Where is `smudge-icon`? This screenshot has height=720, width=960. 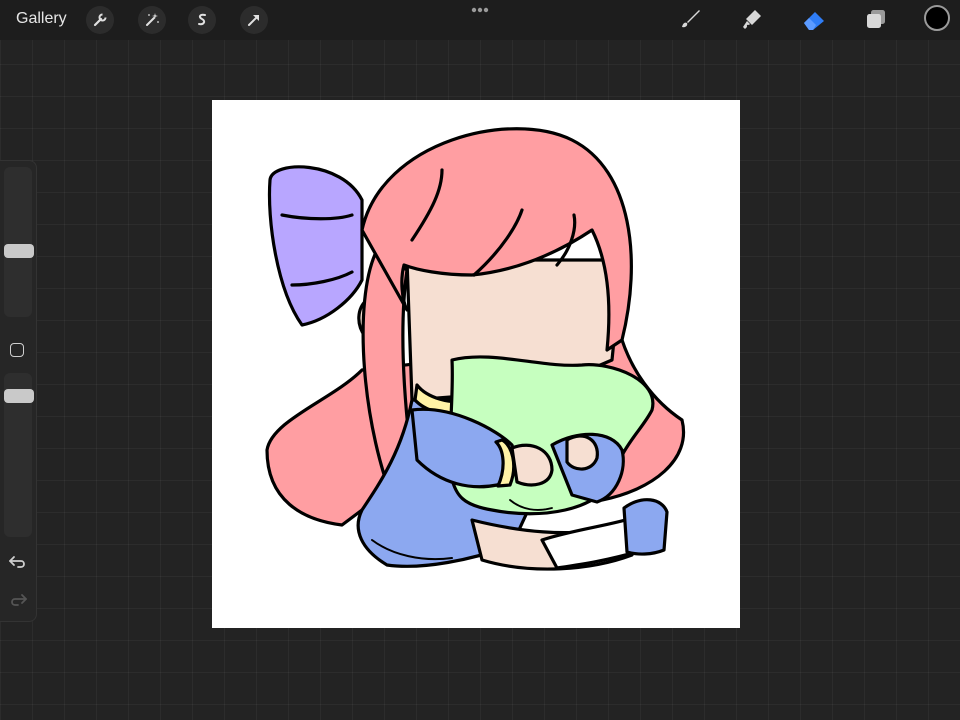 smudge-icon is located at coordinates (752, 19).